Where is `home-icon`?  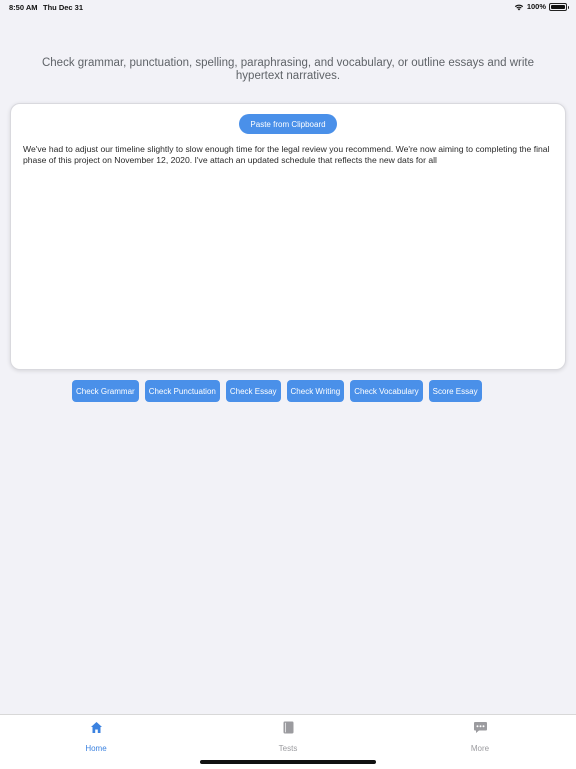 home-icon is located at coordinates (96, 728).